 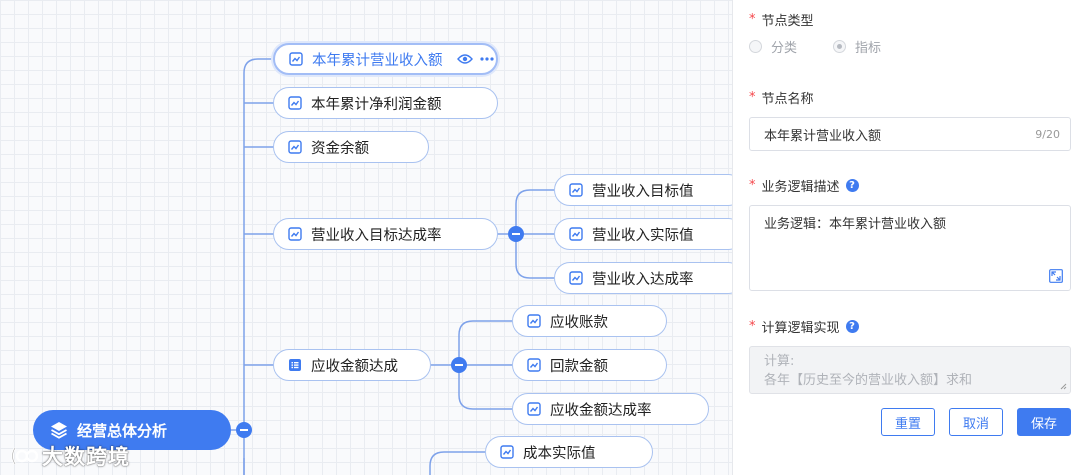 What do you see at coordinates (601, 410) in the screenshot?
I see `node-label: 应收金额达成率` at bounding box center [601, 410].